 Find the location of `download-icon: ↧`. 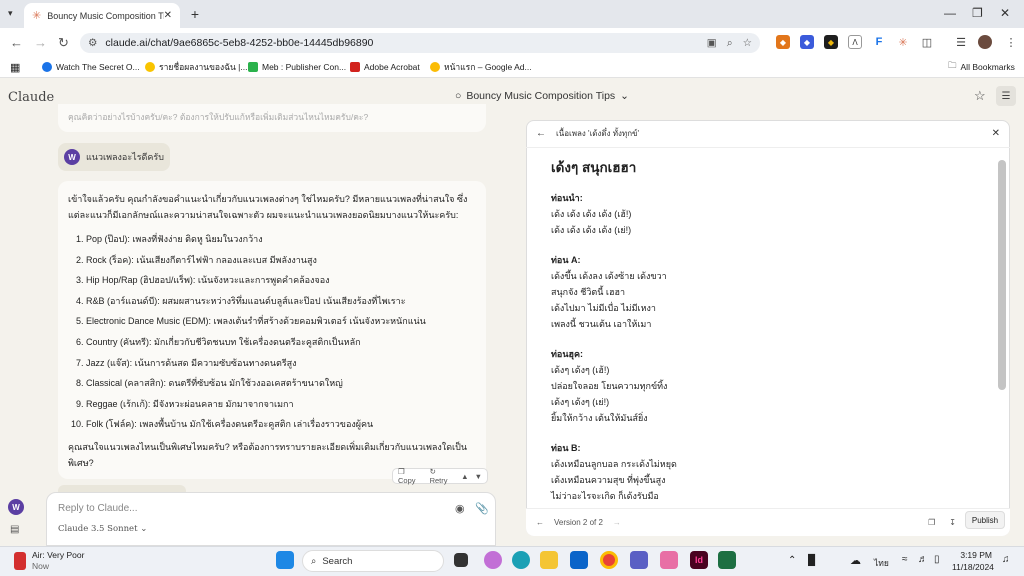

download-icon: ↧ is located at coordinates (952, 522).